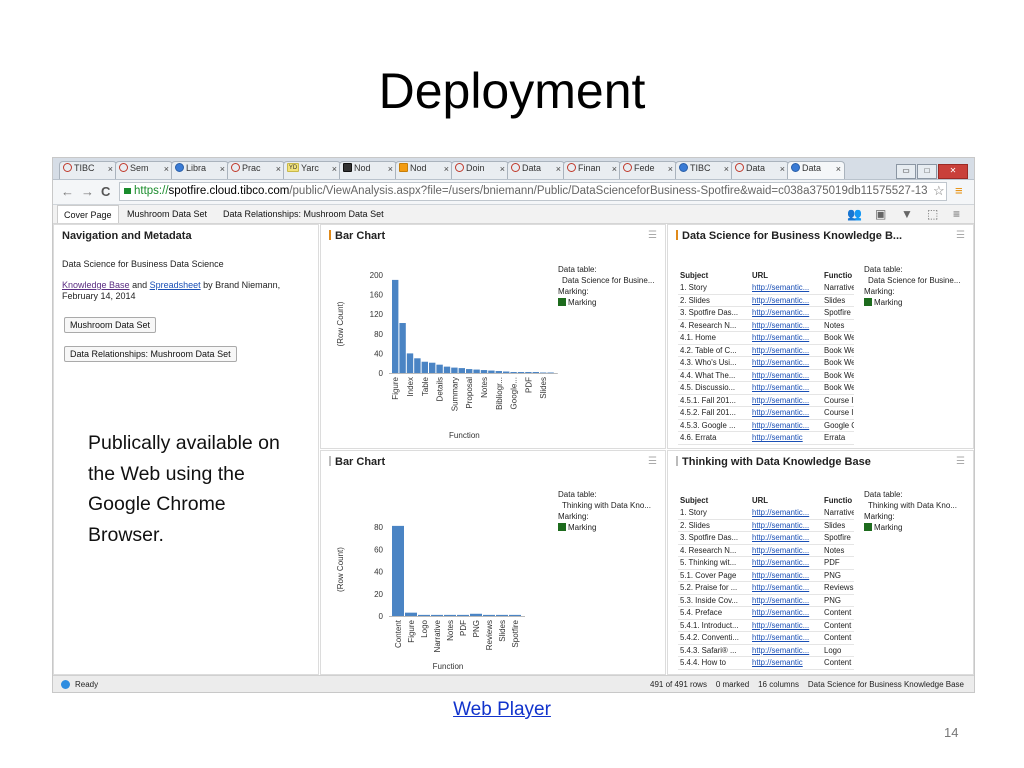  I want to click on tab-cover-page: Cover Page, so click(88, 214).